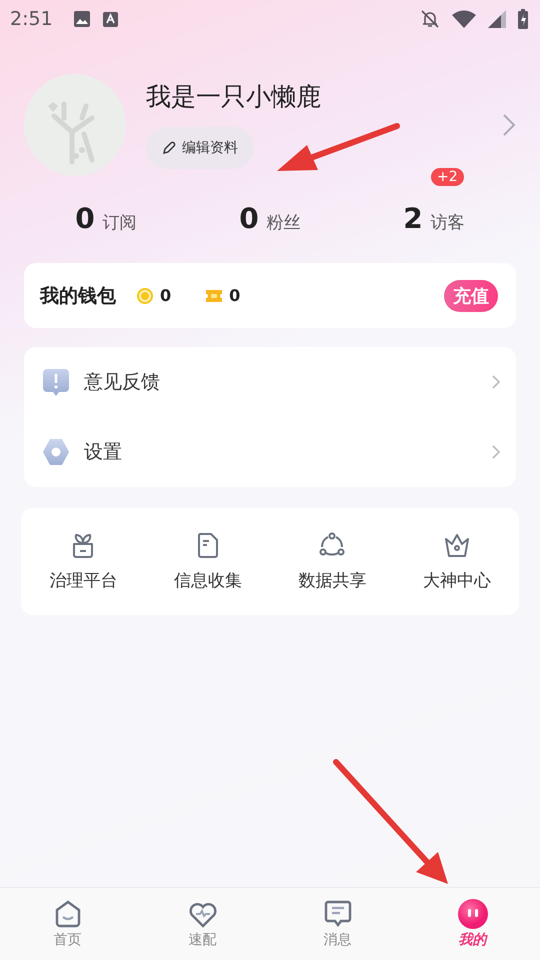 Image resolution: width=540 pixels, height=960 pixels. Describe the element at coordinates (119, 222) in the screenshot. I see `stat-label: 订阅` at that location.